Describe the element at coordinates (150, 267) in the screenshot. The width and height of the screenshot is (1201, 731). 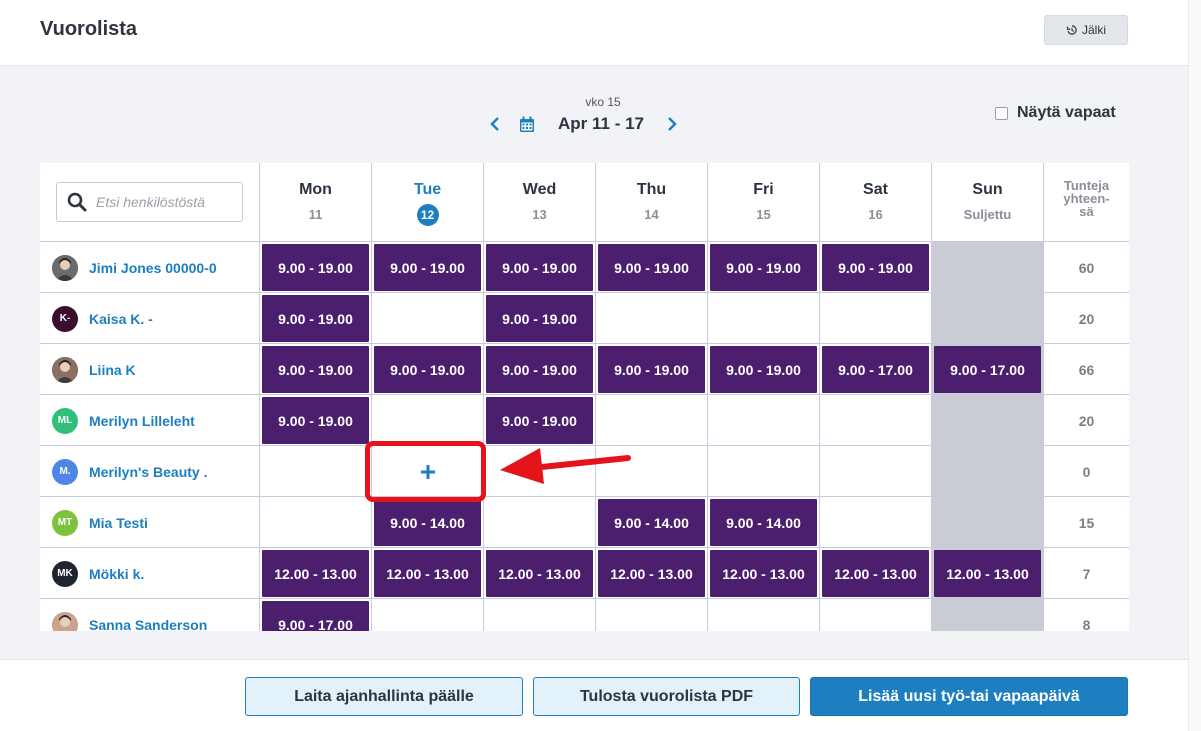
I see `staff-member: Jimi Jones 00000-0` at that location.